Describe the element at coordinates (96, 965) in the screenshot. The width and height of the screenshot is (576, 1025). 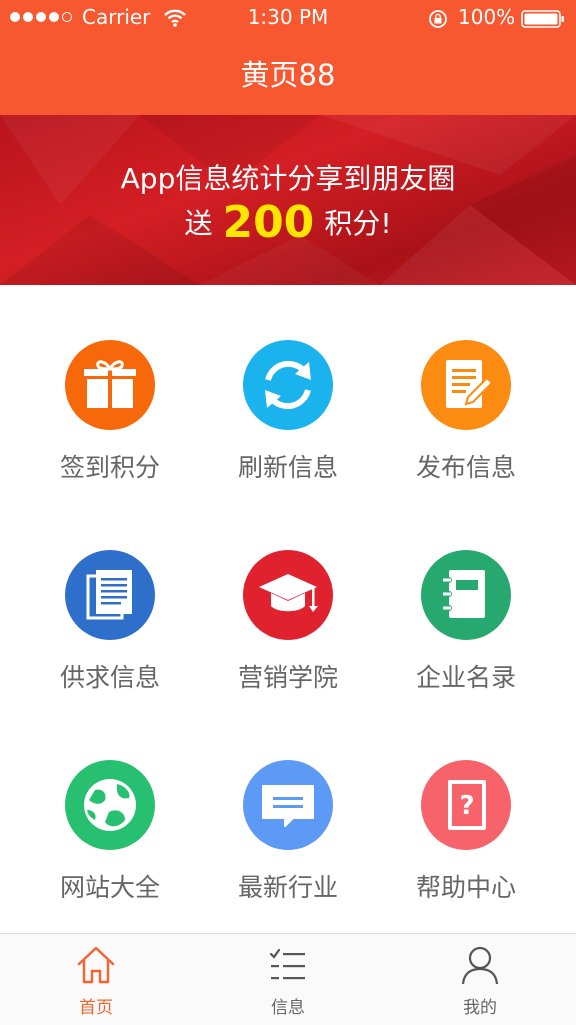
I see `home-icon` at that location.